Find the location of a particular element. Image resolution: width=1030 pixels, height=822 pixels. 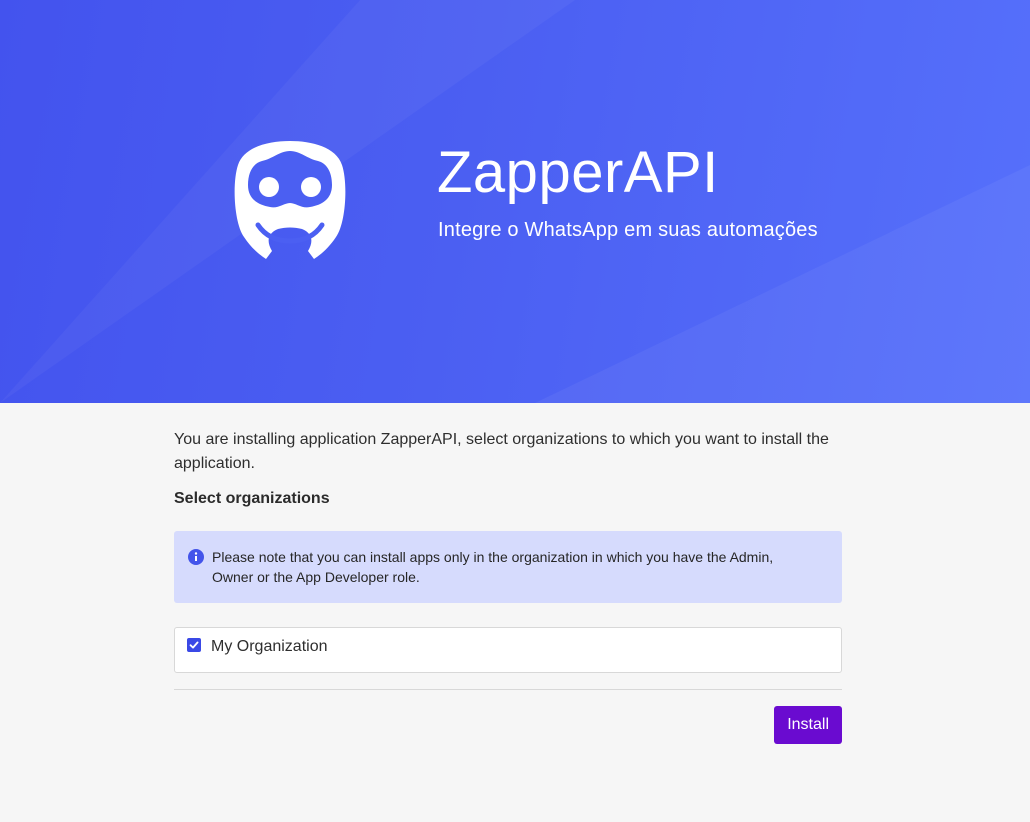

info-icon is located at coordinates (196, 557).